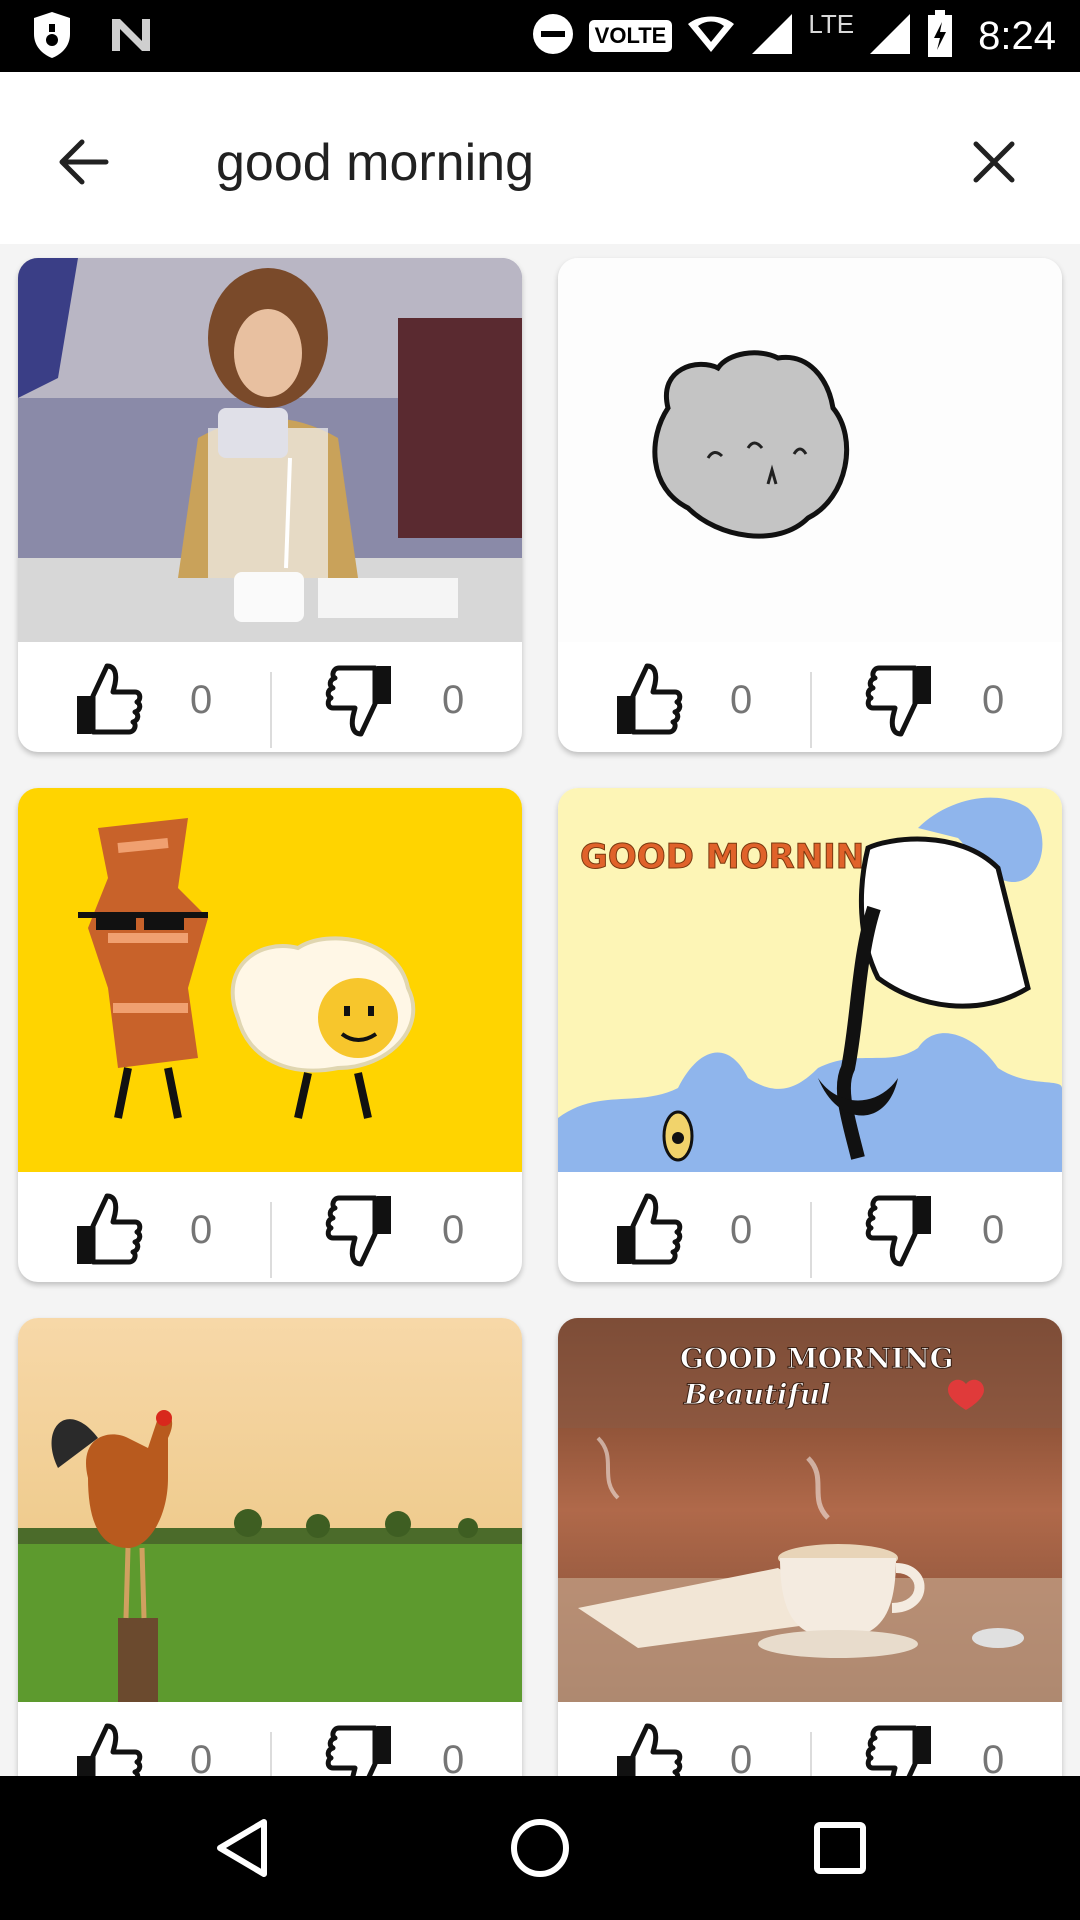  What do you see at coordinates (1017, 35) in the screenshot?
I see `clock: 8:24` at bounding box center [1017, 35].